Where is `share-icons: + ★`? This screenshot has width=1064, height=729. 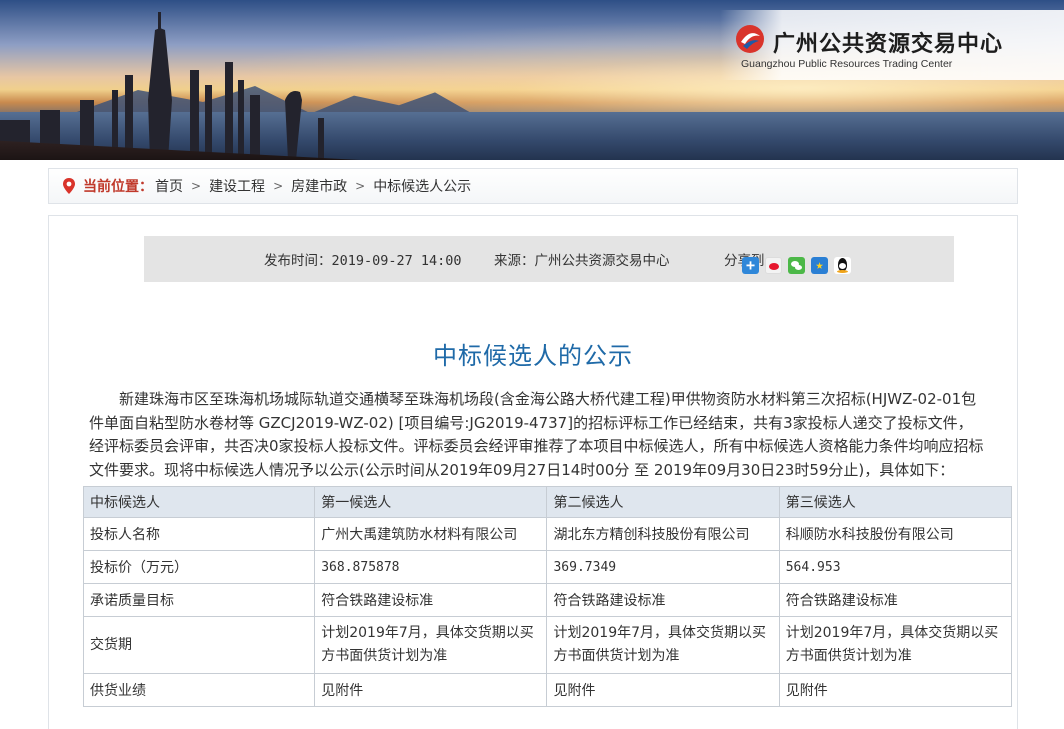 share-icons: + ★ is located at coordinates (796, 265).